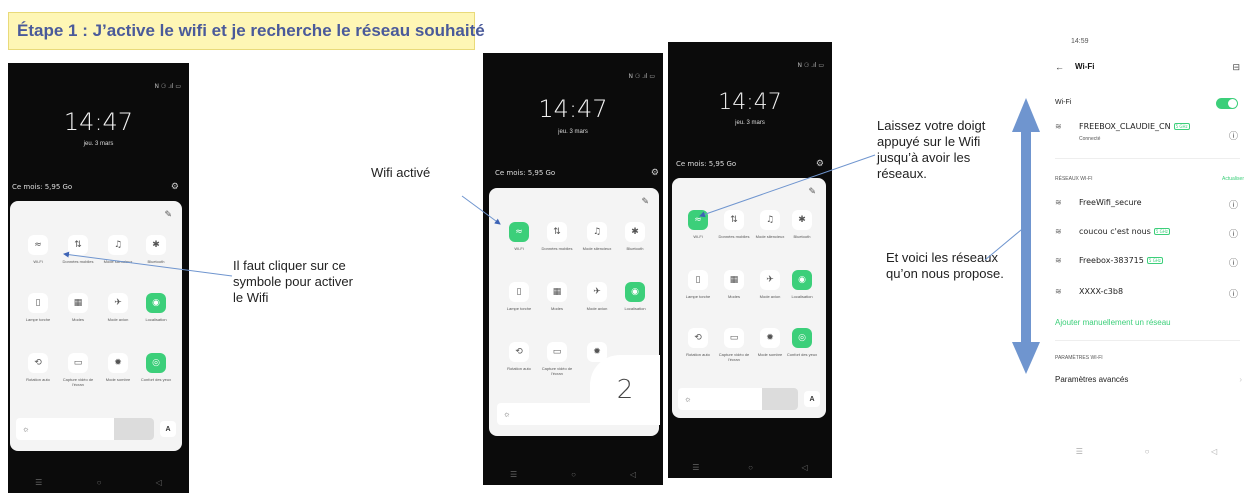 The image size is (1248, 493). What do you see at coordinates (635, 308) in the screenshot?
I see `tile-label: Localisation` at bounding box center [635, 308].